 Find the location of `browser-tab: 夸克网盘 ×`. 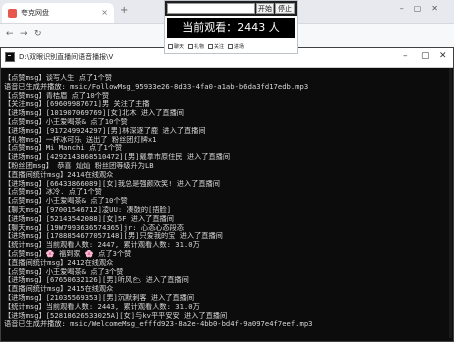

browser-tab: 夸克网盘 × is located at coordinates (58, 13).